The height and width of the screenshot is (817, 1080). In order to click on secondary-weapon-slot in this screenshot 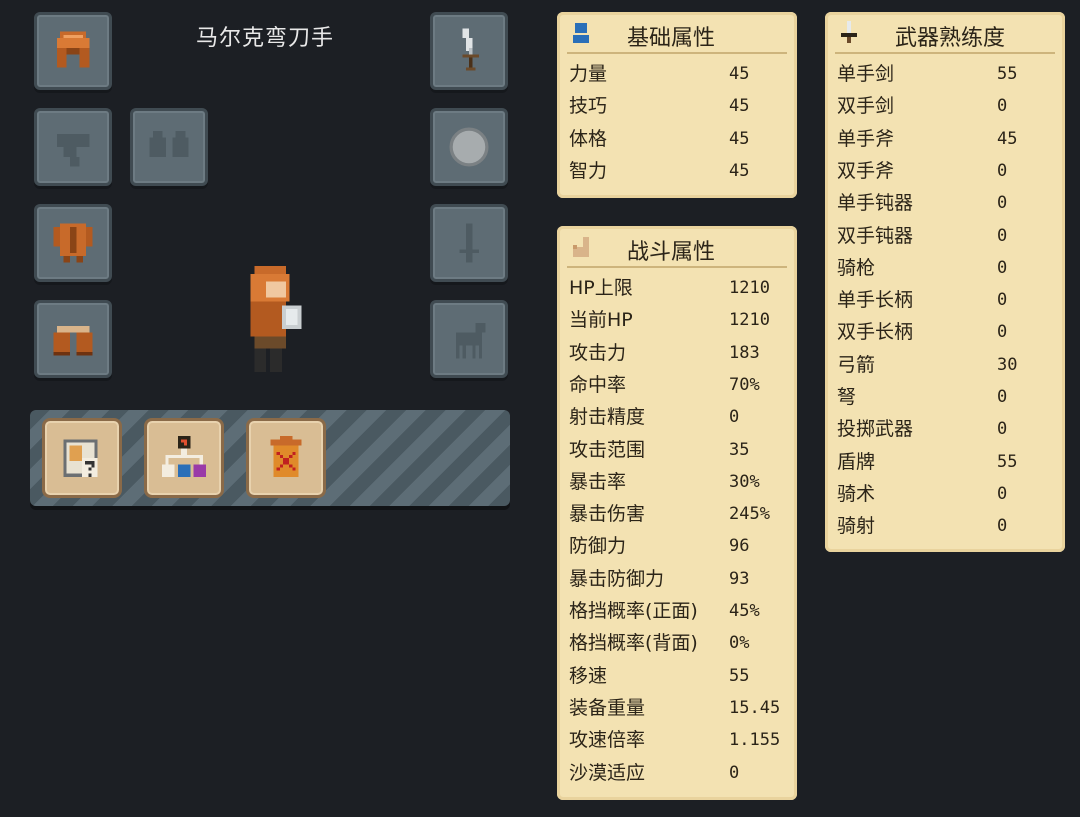, I will do `click(469, 243)`.